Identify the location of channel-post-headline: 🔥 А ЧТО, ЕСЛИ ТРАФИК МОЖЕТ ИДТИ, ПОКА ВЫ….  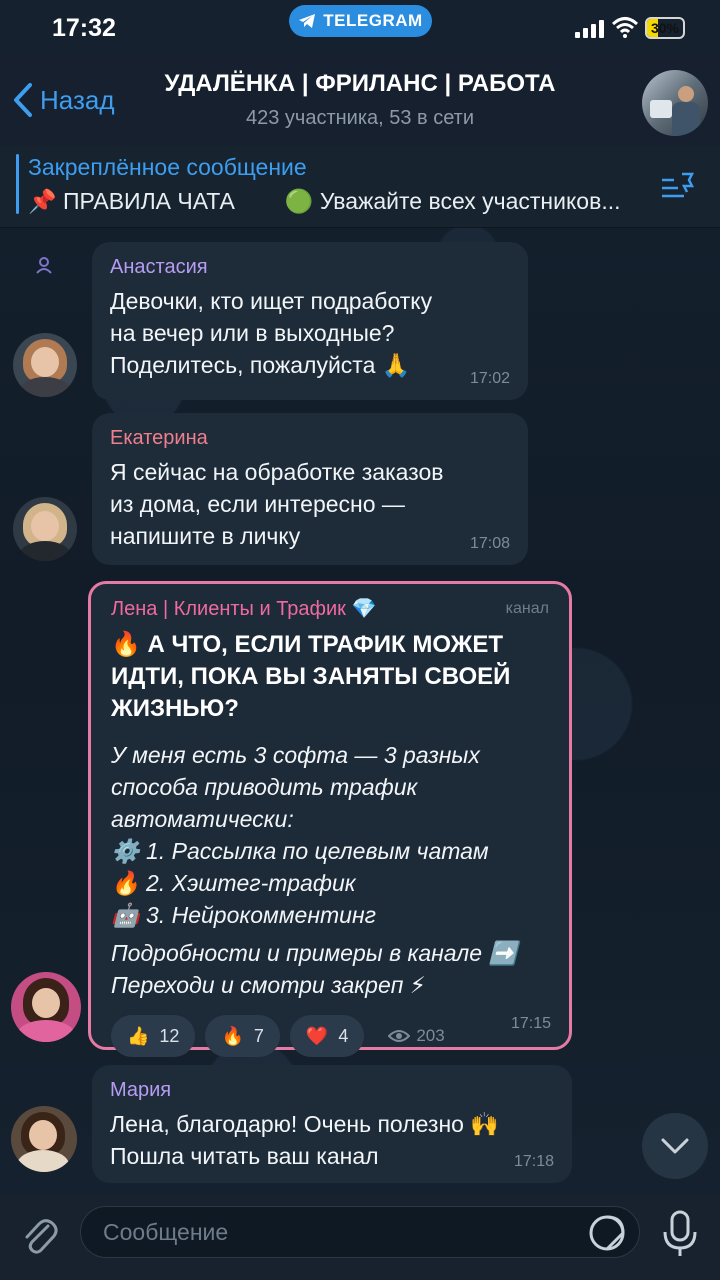
(330, 677).